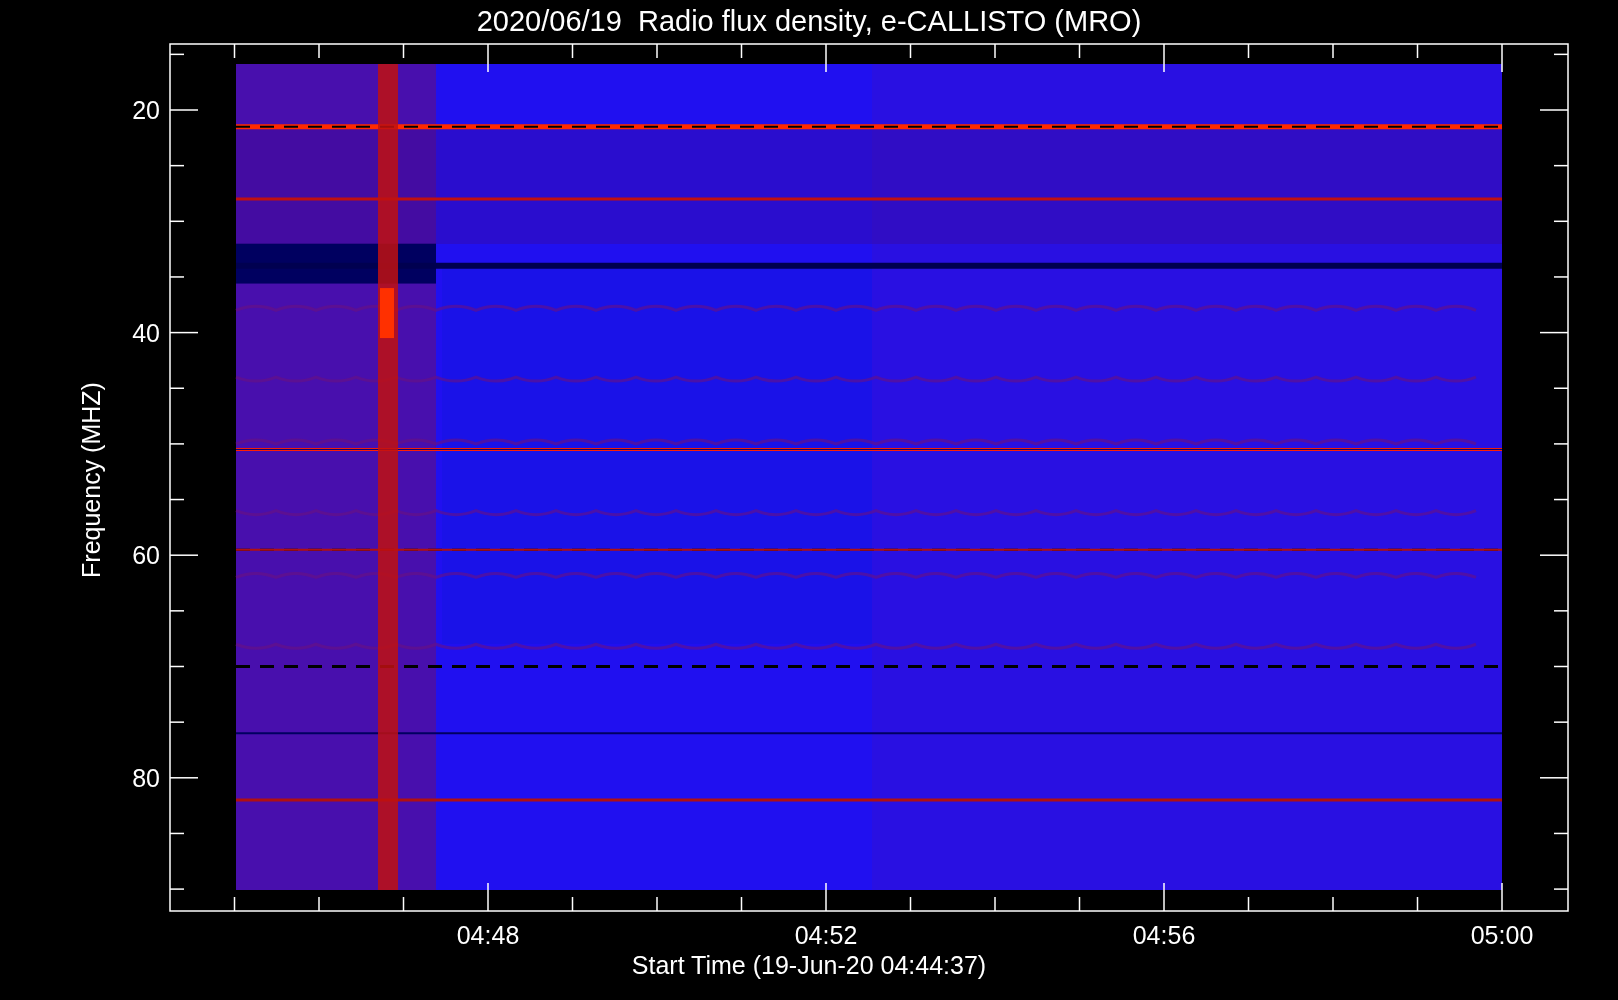 Image resolution: width=1618 pixels, height=1000 pixels. Describe the element at coordinates (146, 110) in the screenshot. I see `tick-label: 20` at that location.